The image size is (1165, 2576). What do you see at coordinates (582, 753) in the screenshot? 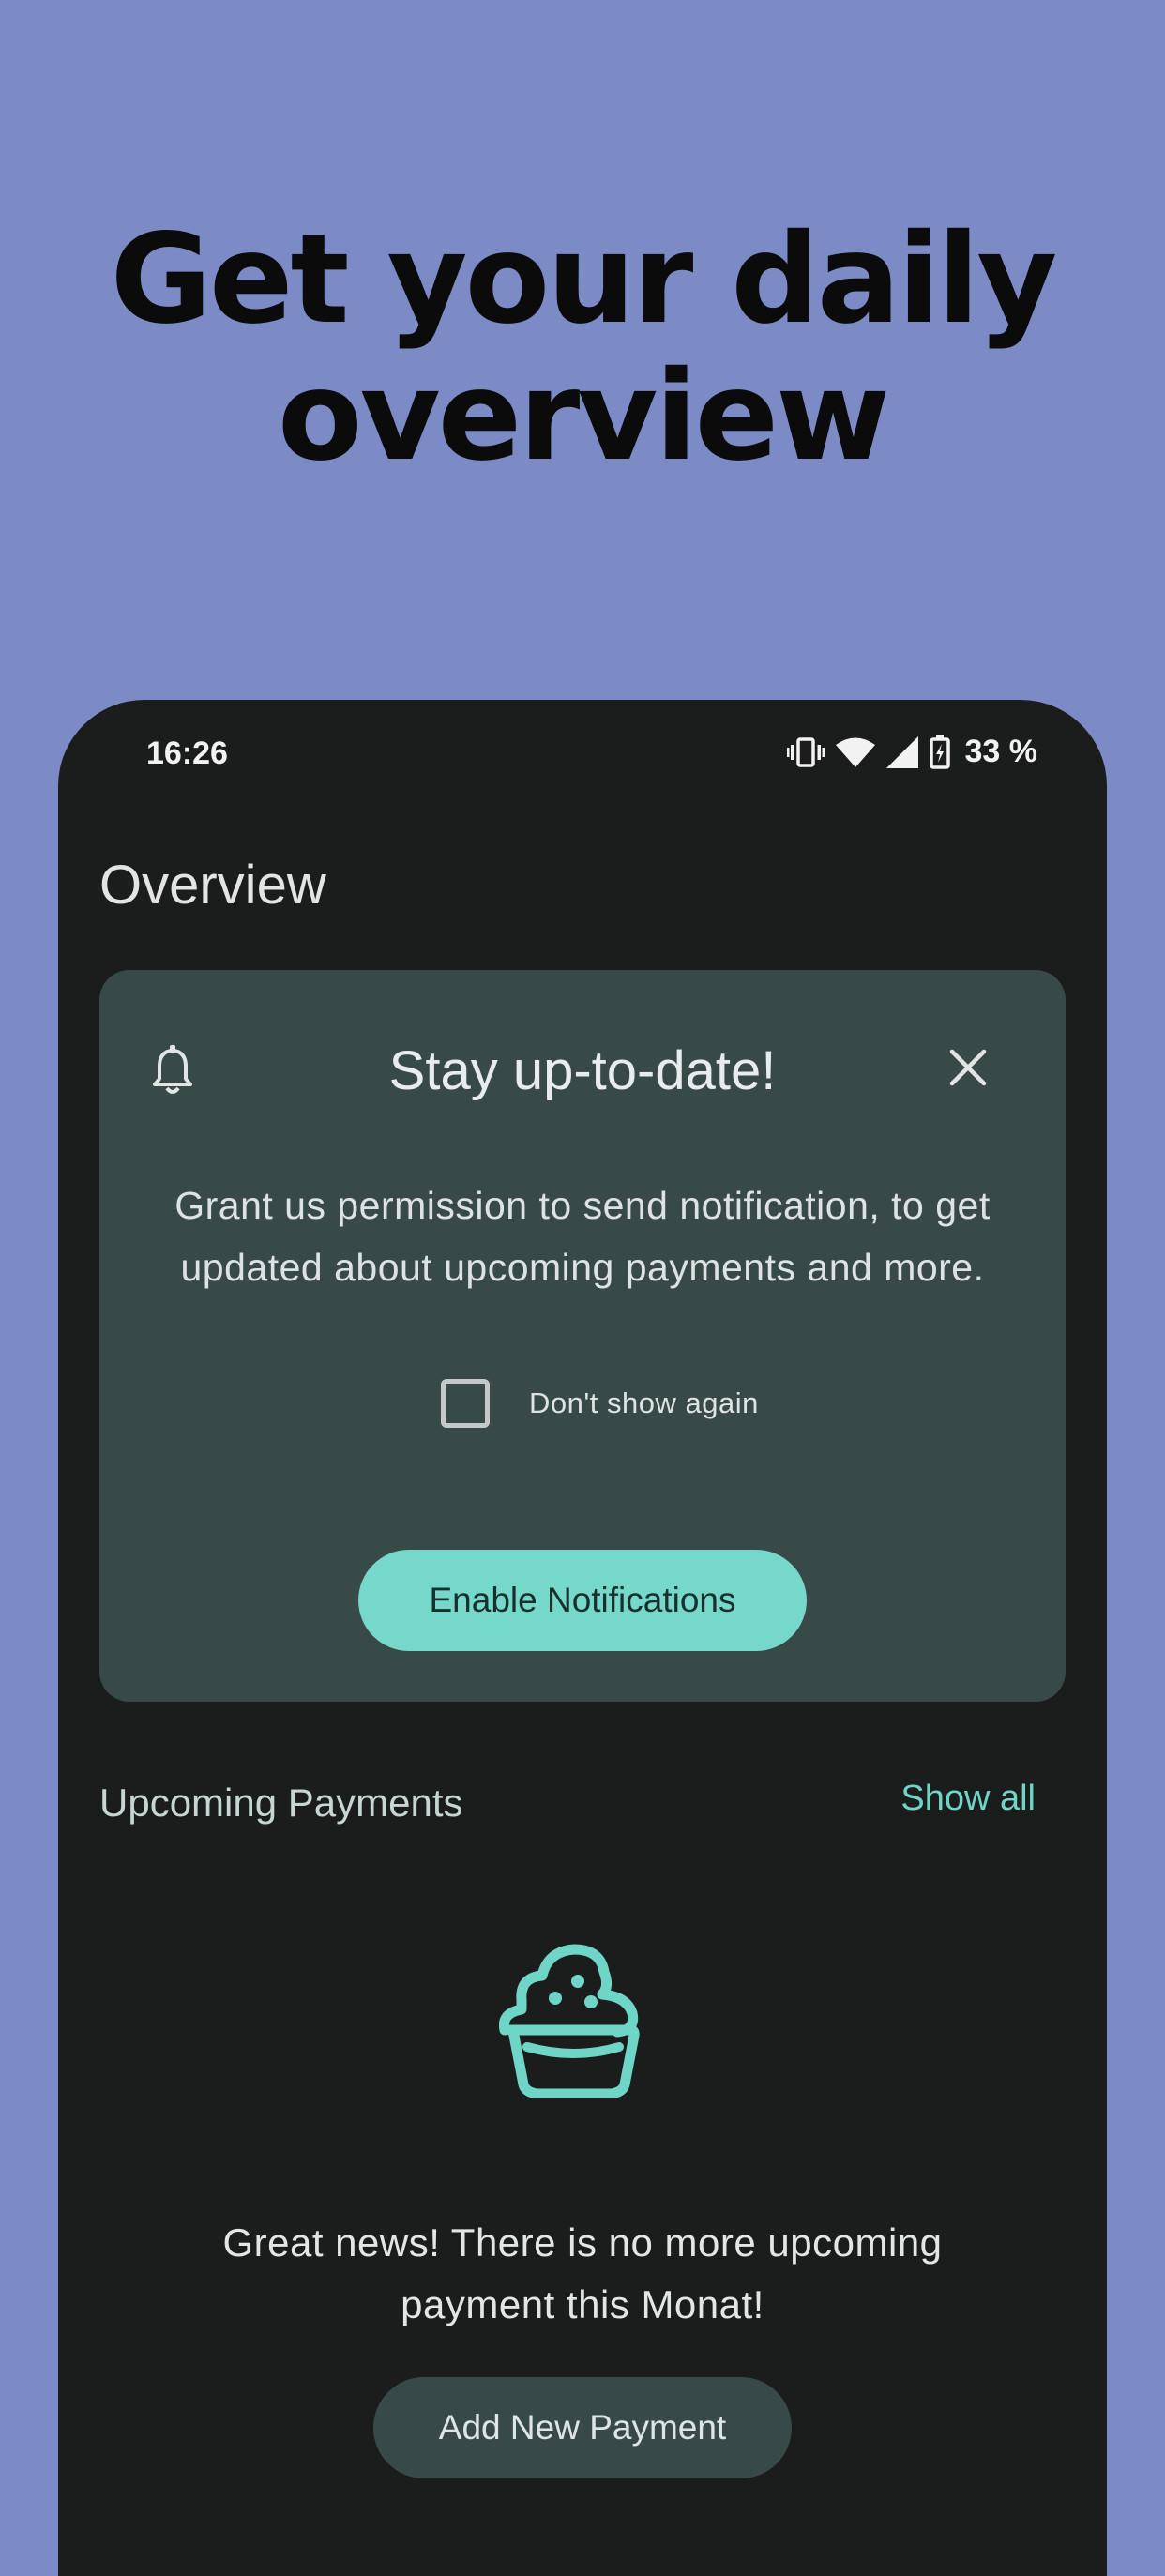
I see `status-bar: 16:26 33 %` at bounding box center [582, 753].